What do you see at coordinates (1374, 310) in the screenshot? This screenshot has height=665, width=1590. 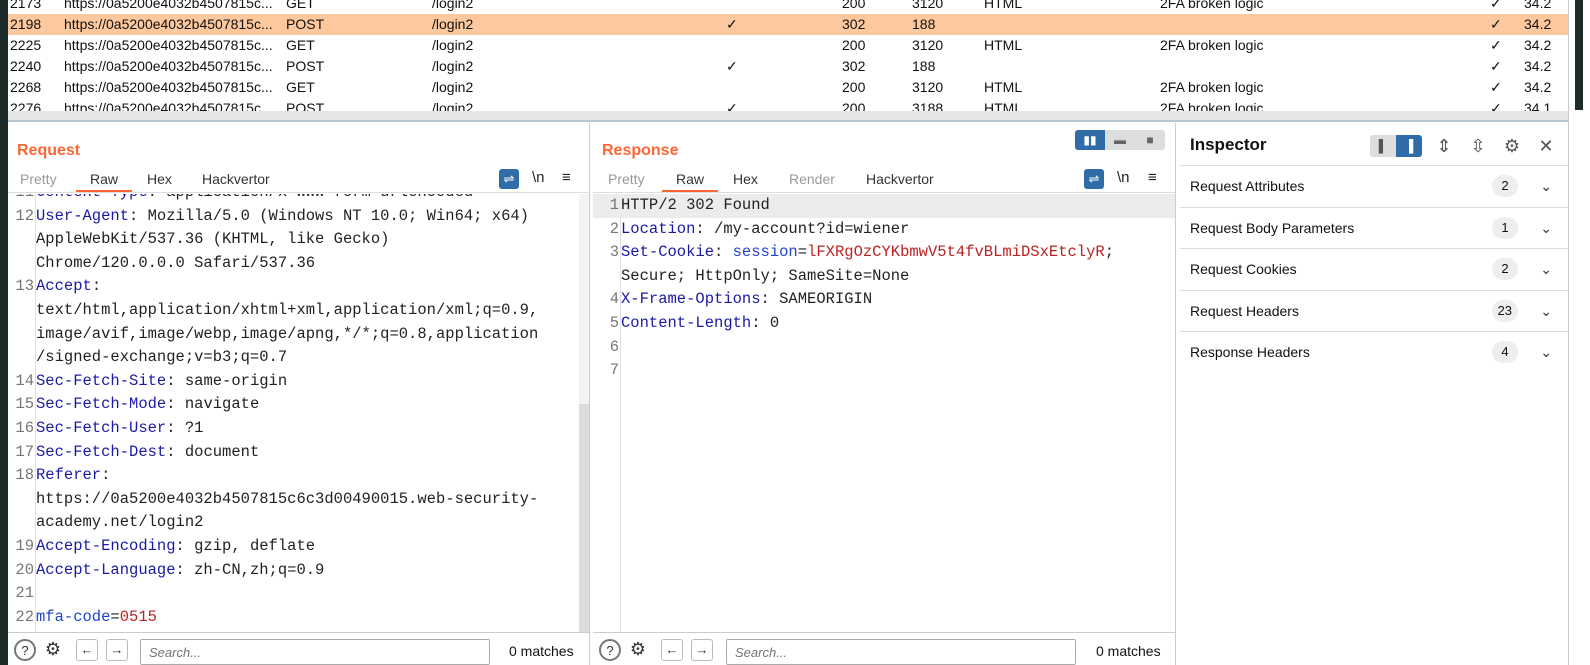 I see `inspector-section: Request Headers 23 ⌄` at bounding box center [1374, 310].